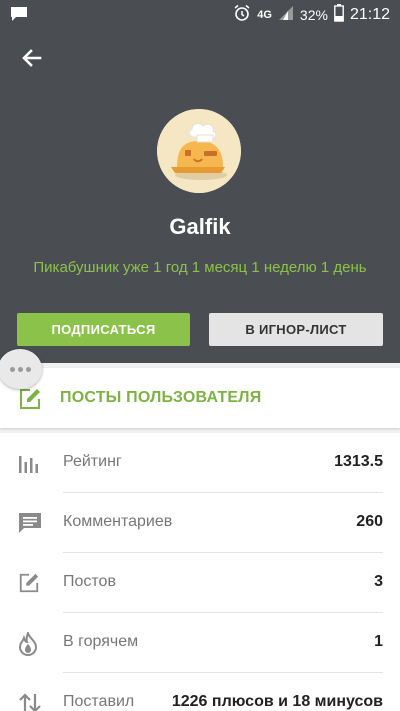 This screenshot has height=711, width=400. I want to click on bar-chart-icon, so click(29, 465).